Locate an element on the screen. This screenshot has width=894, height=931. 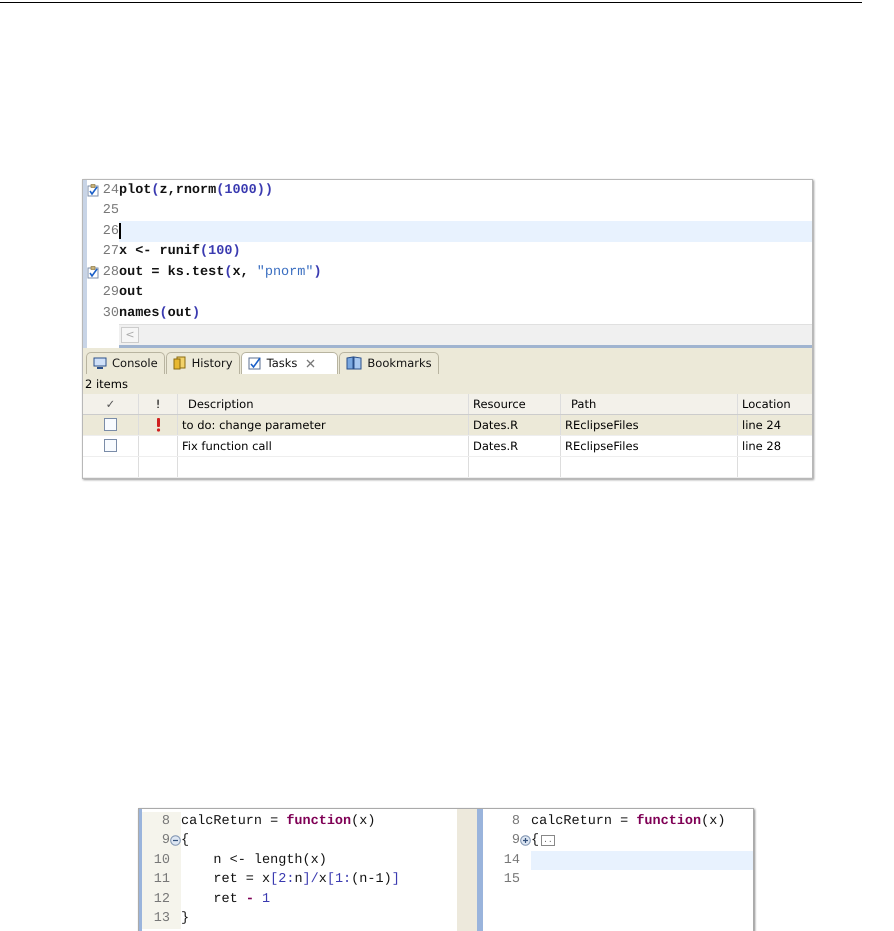
close-icon is located at coordinates (311, 363).